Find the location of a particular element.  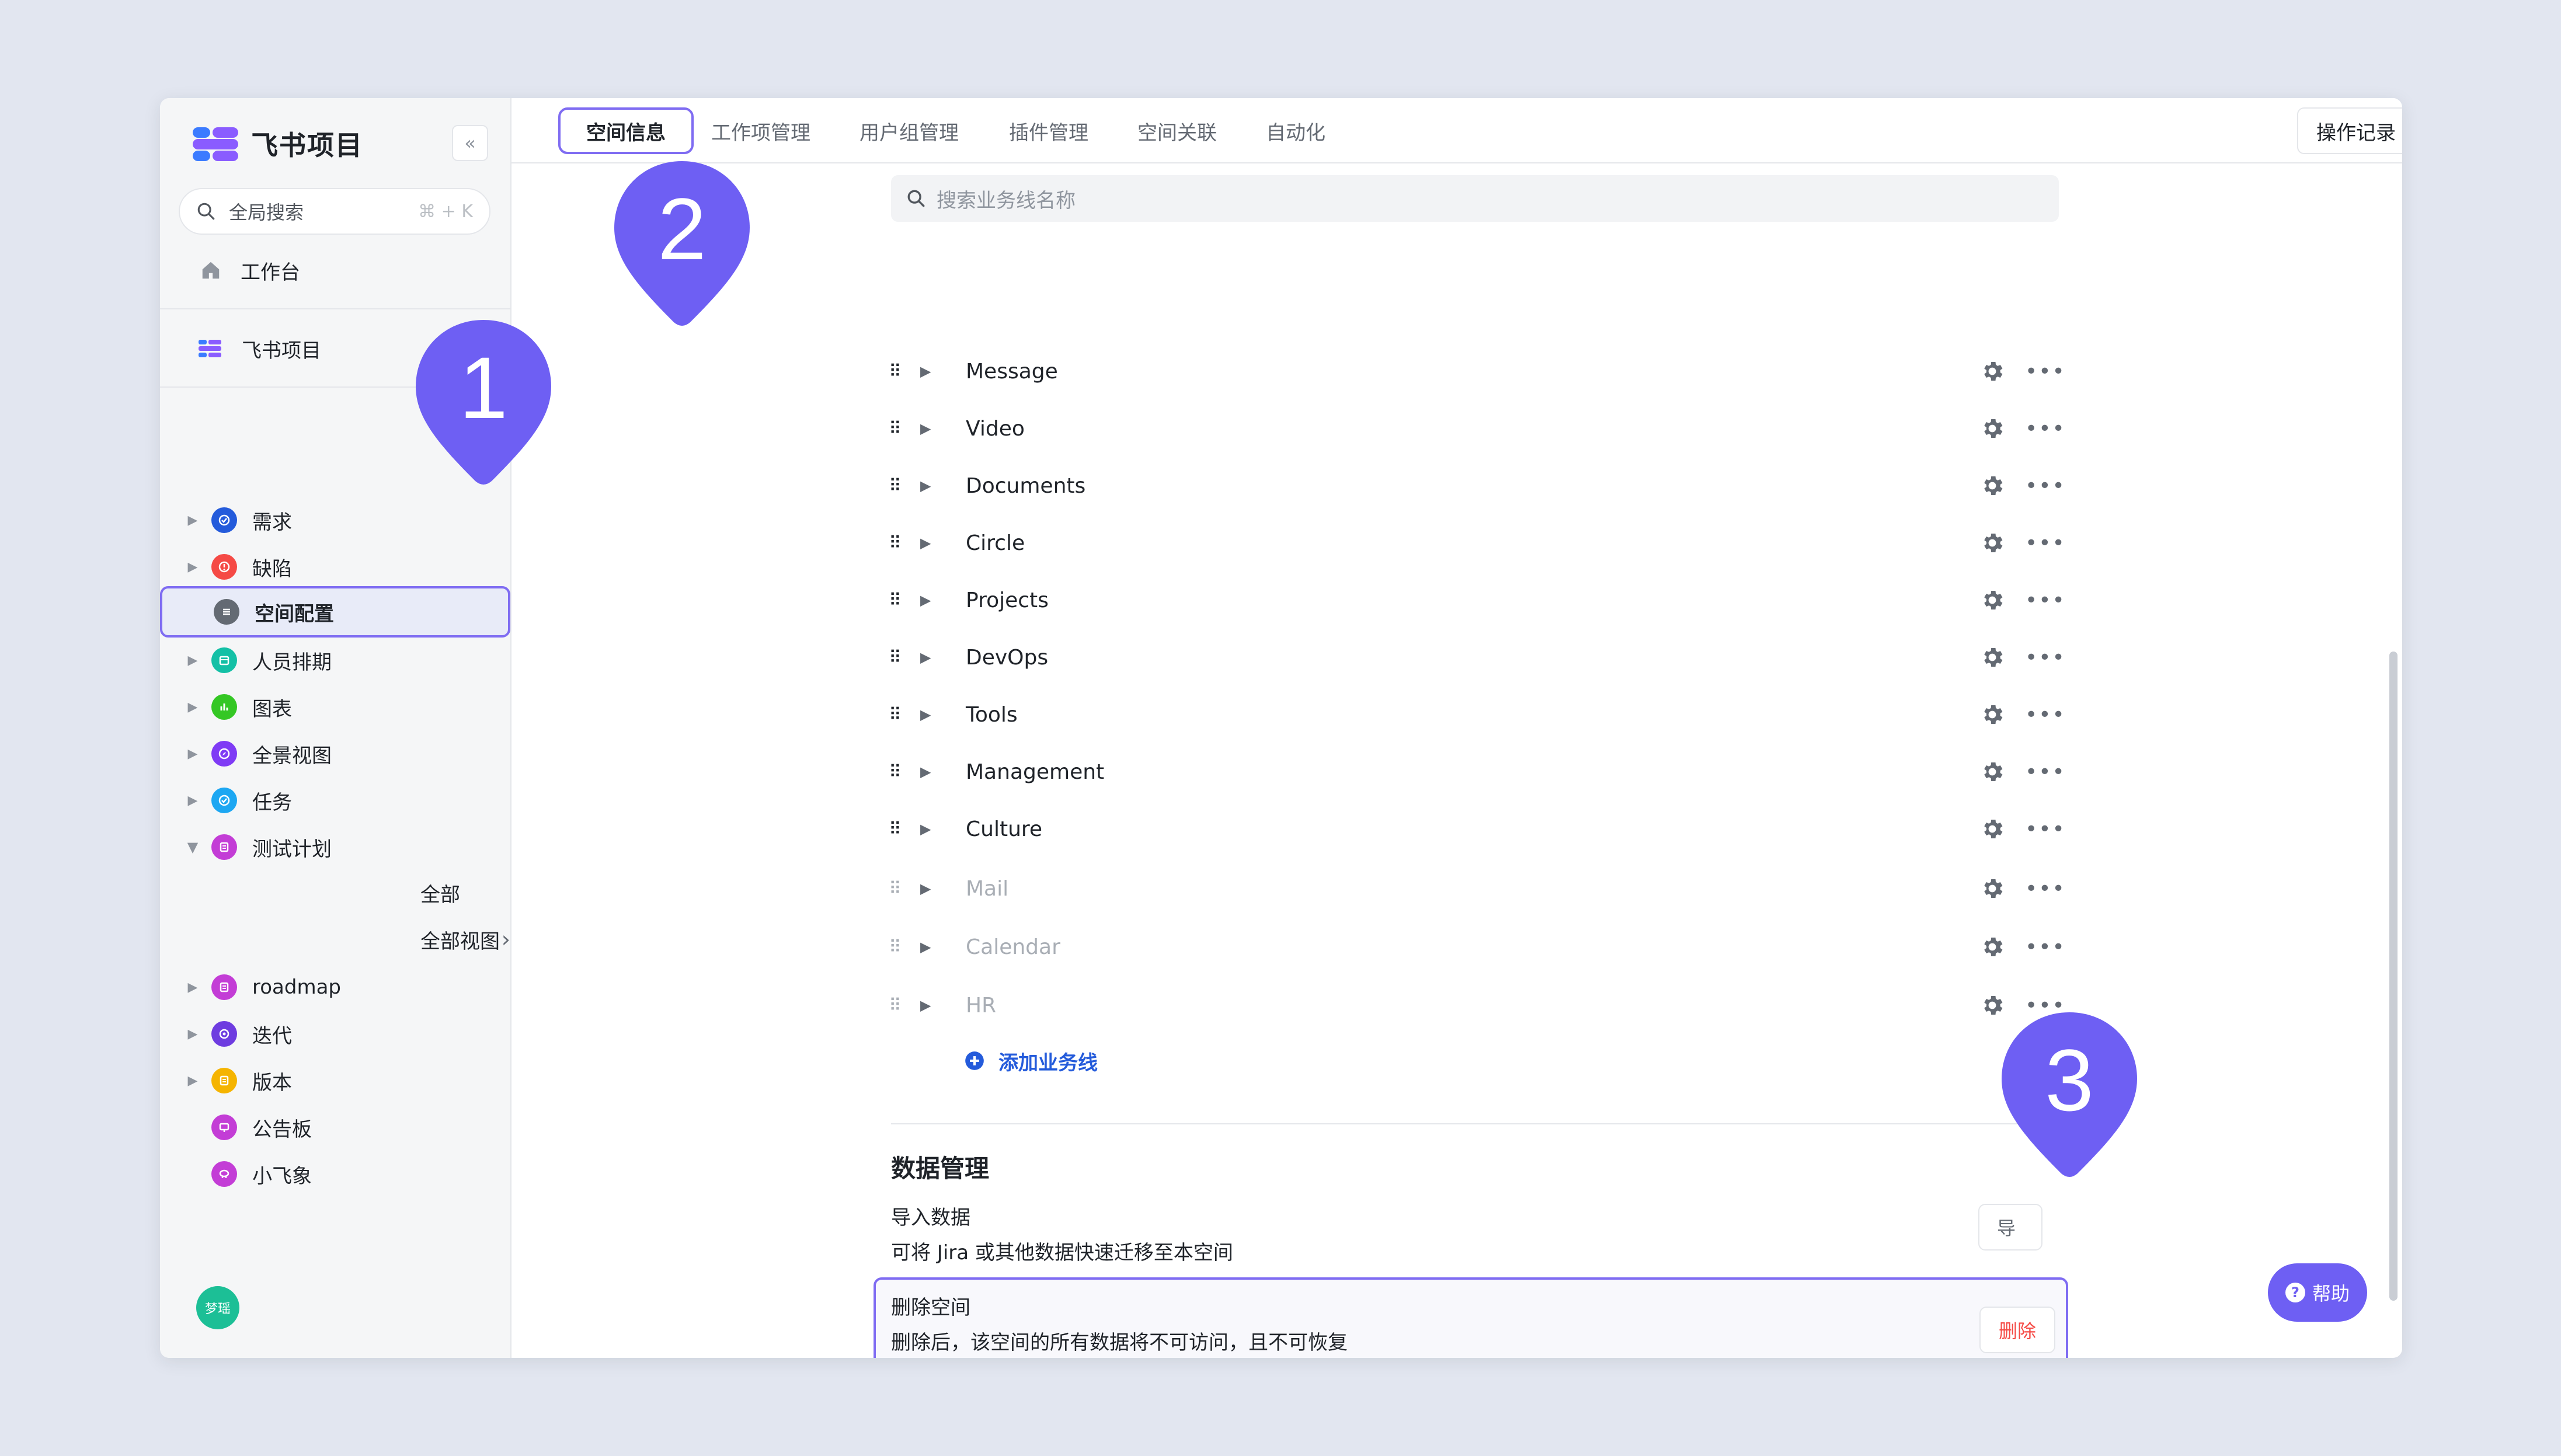

business-line-row: ⠿ ▶ Circle ••• is located at coordinates (1484, 543).